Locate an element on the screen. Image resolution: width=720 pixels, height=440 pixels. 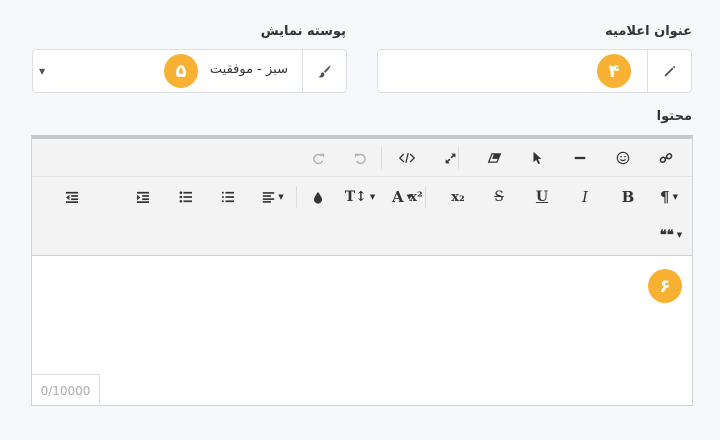
undo-button is located at coordinates (360, 158).